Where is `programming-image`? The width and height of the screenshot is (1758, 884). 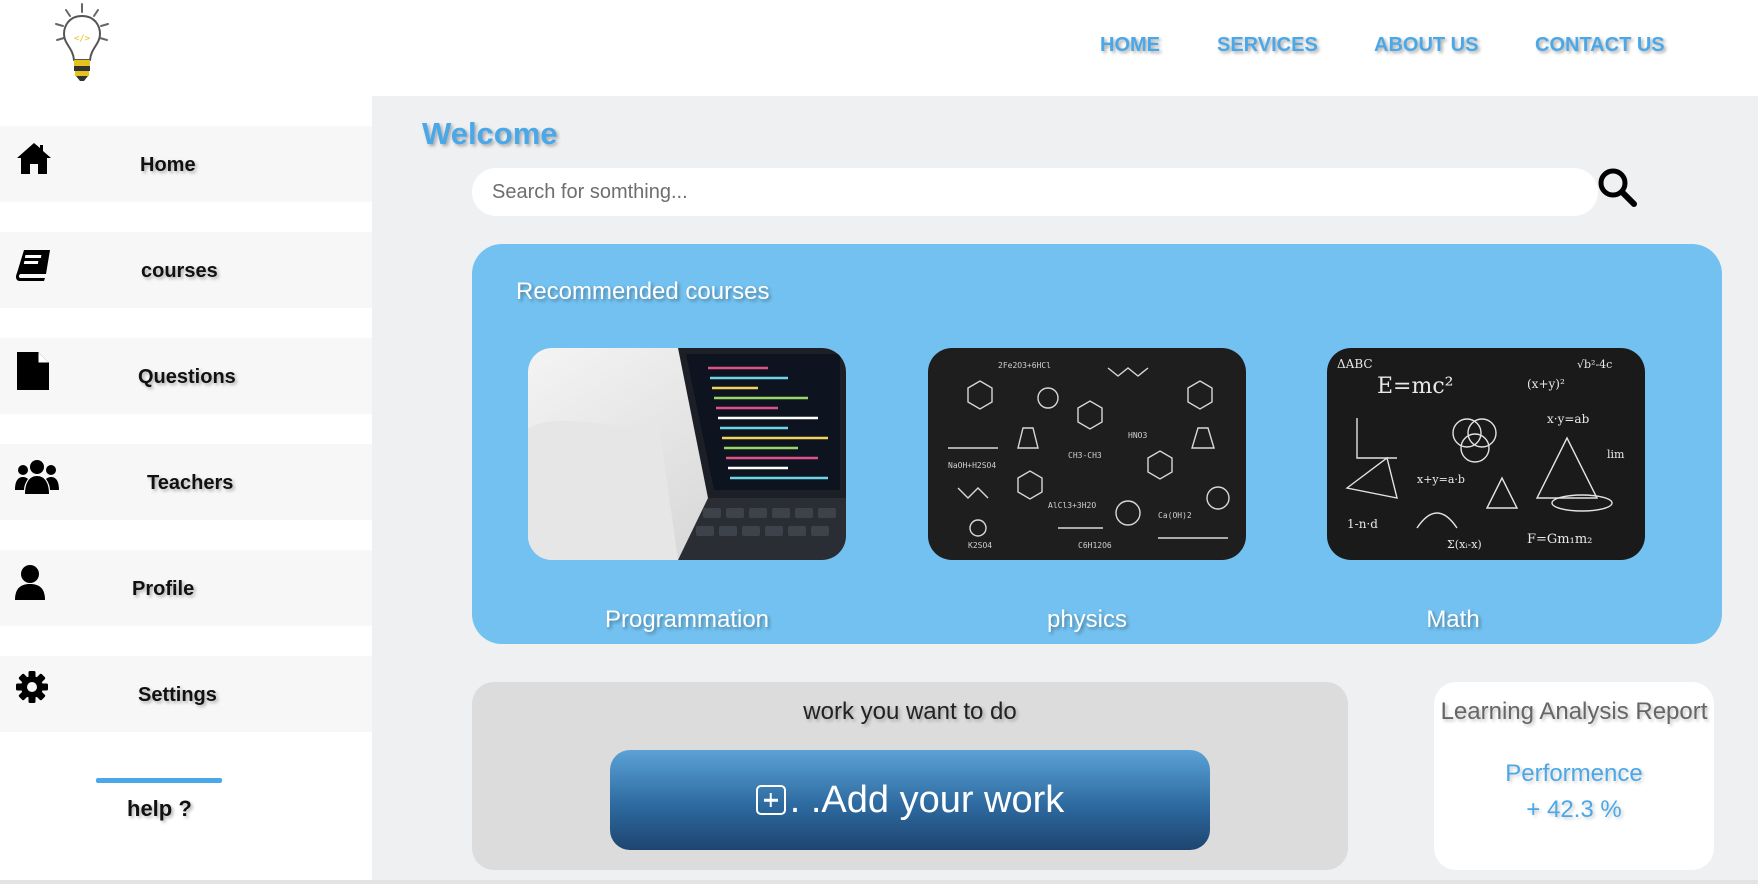 programming-image is located at coordinates (687, 454).